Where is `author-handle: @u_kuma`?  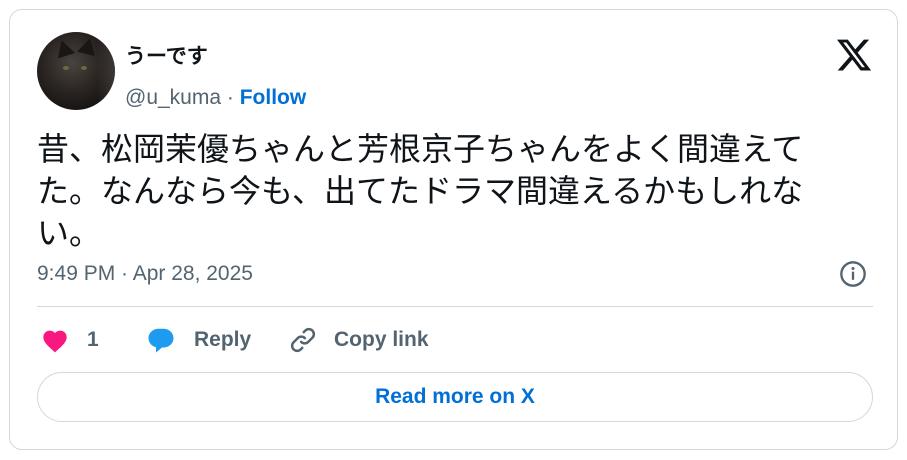 author-handle: @u_kuma is located at coordinates (173, 97).